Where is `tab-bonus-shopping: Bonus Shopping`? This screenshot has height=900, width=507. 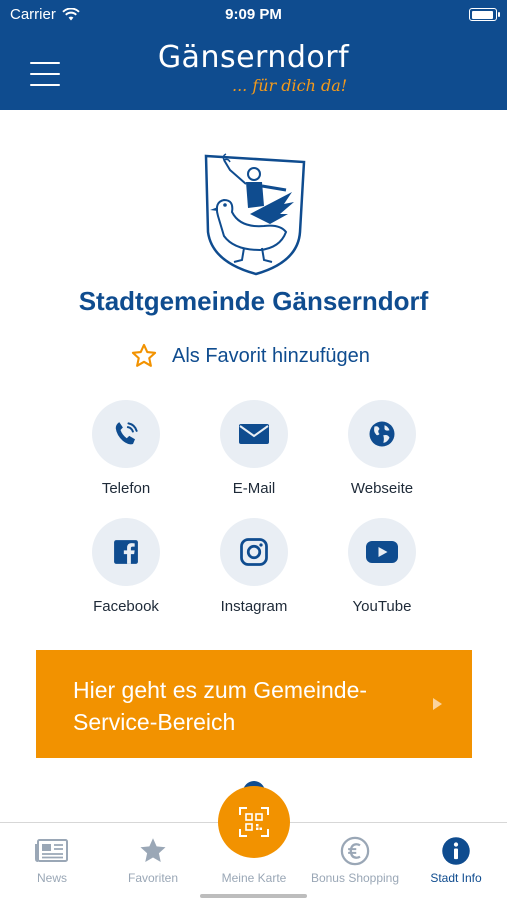 tab-bonus-shopping: Bonus Shopping is located at coordinates (355, 860).